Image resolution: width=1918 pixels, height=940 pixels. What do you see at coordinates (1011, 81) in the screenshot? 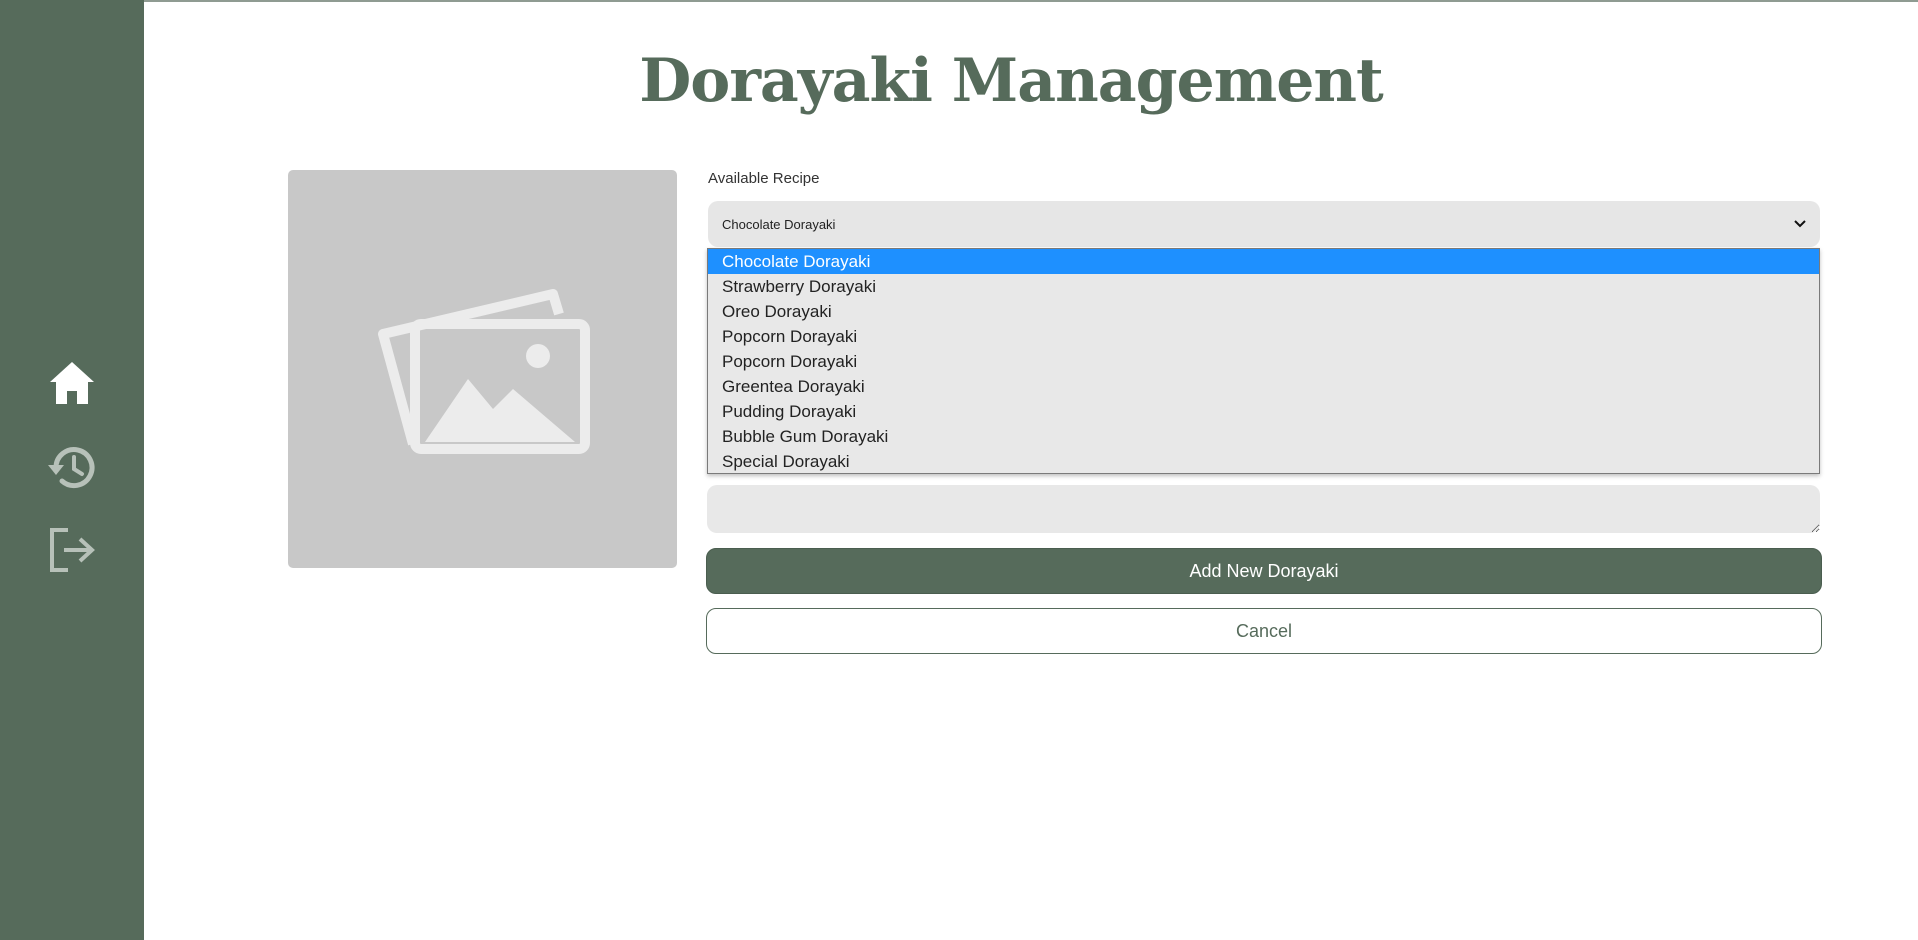
I see `page-title: Dorayaki Management` at bounding box center [1011, 81].